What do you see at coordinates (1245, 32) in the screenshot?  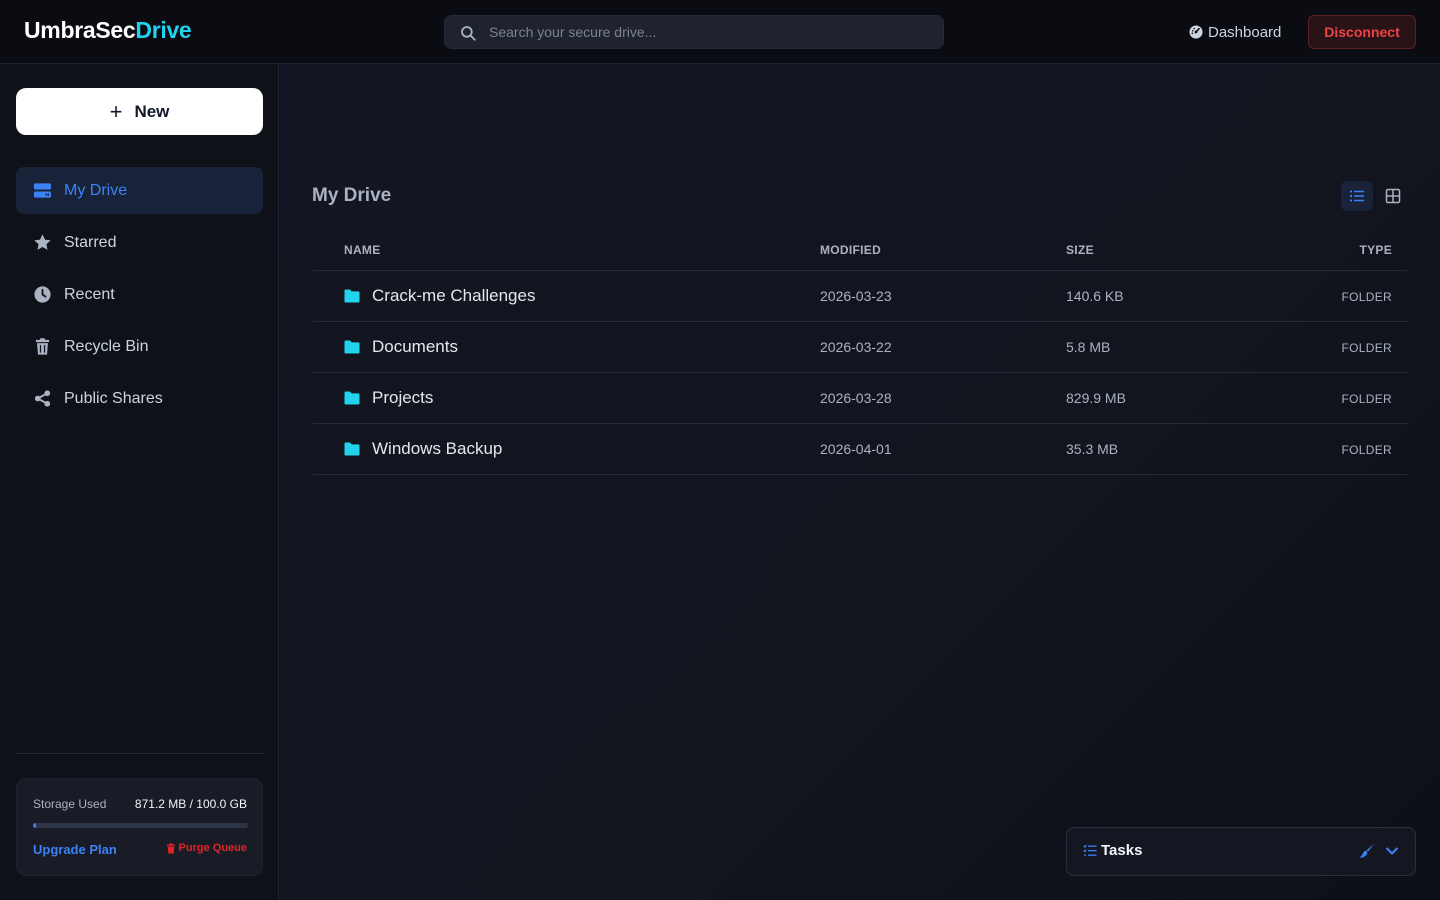 I see `dashboard-label: Dashboard` at bounding box center [1245, 32].